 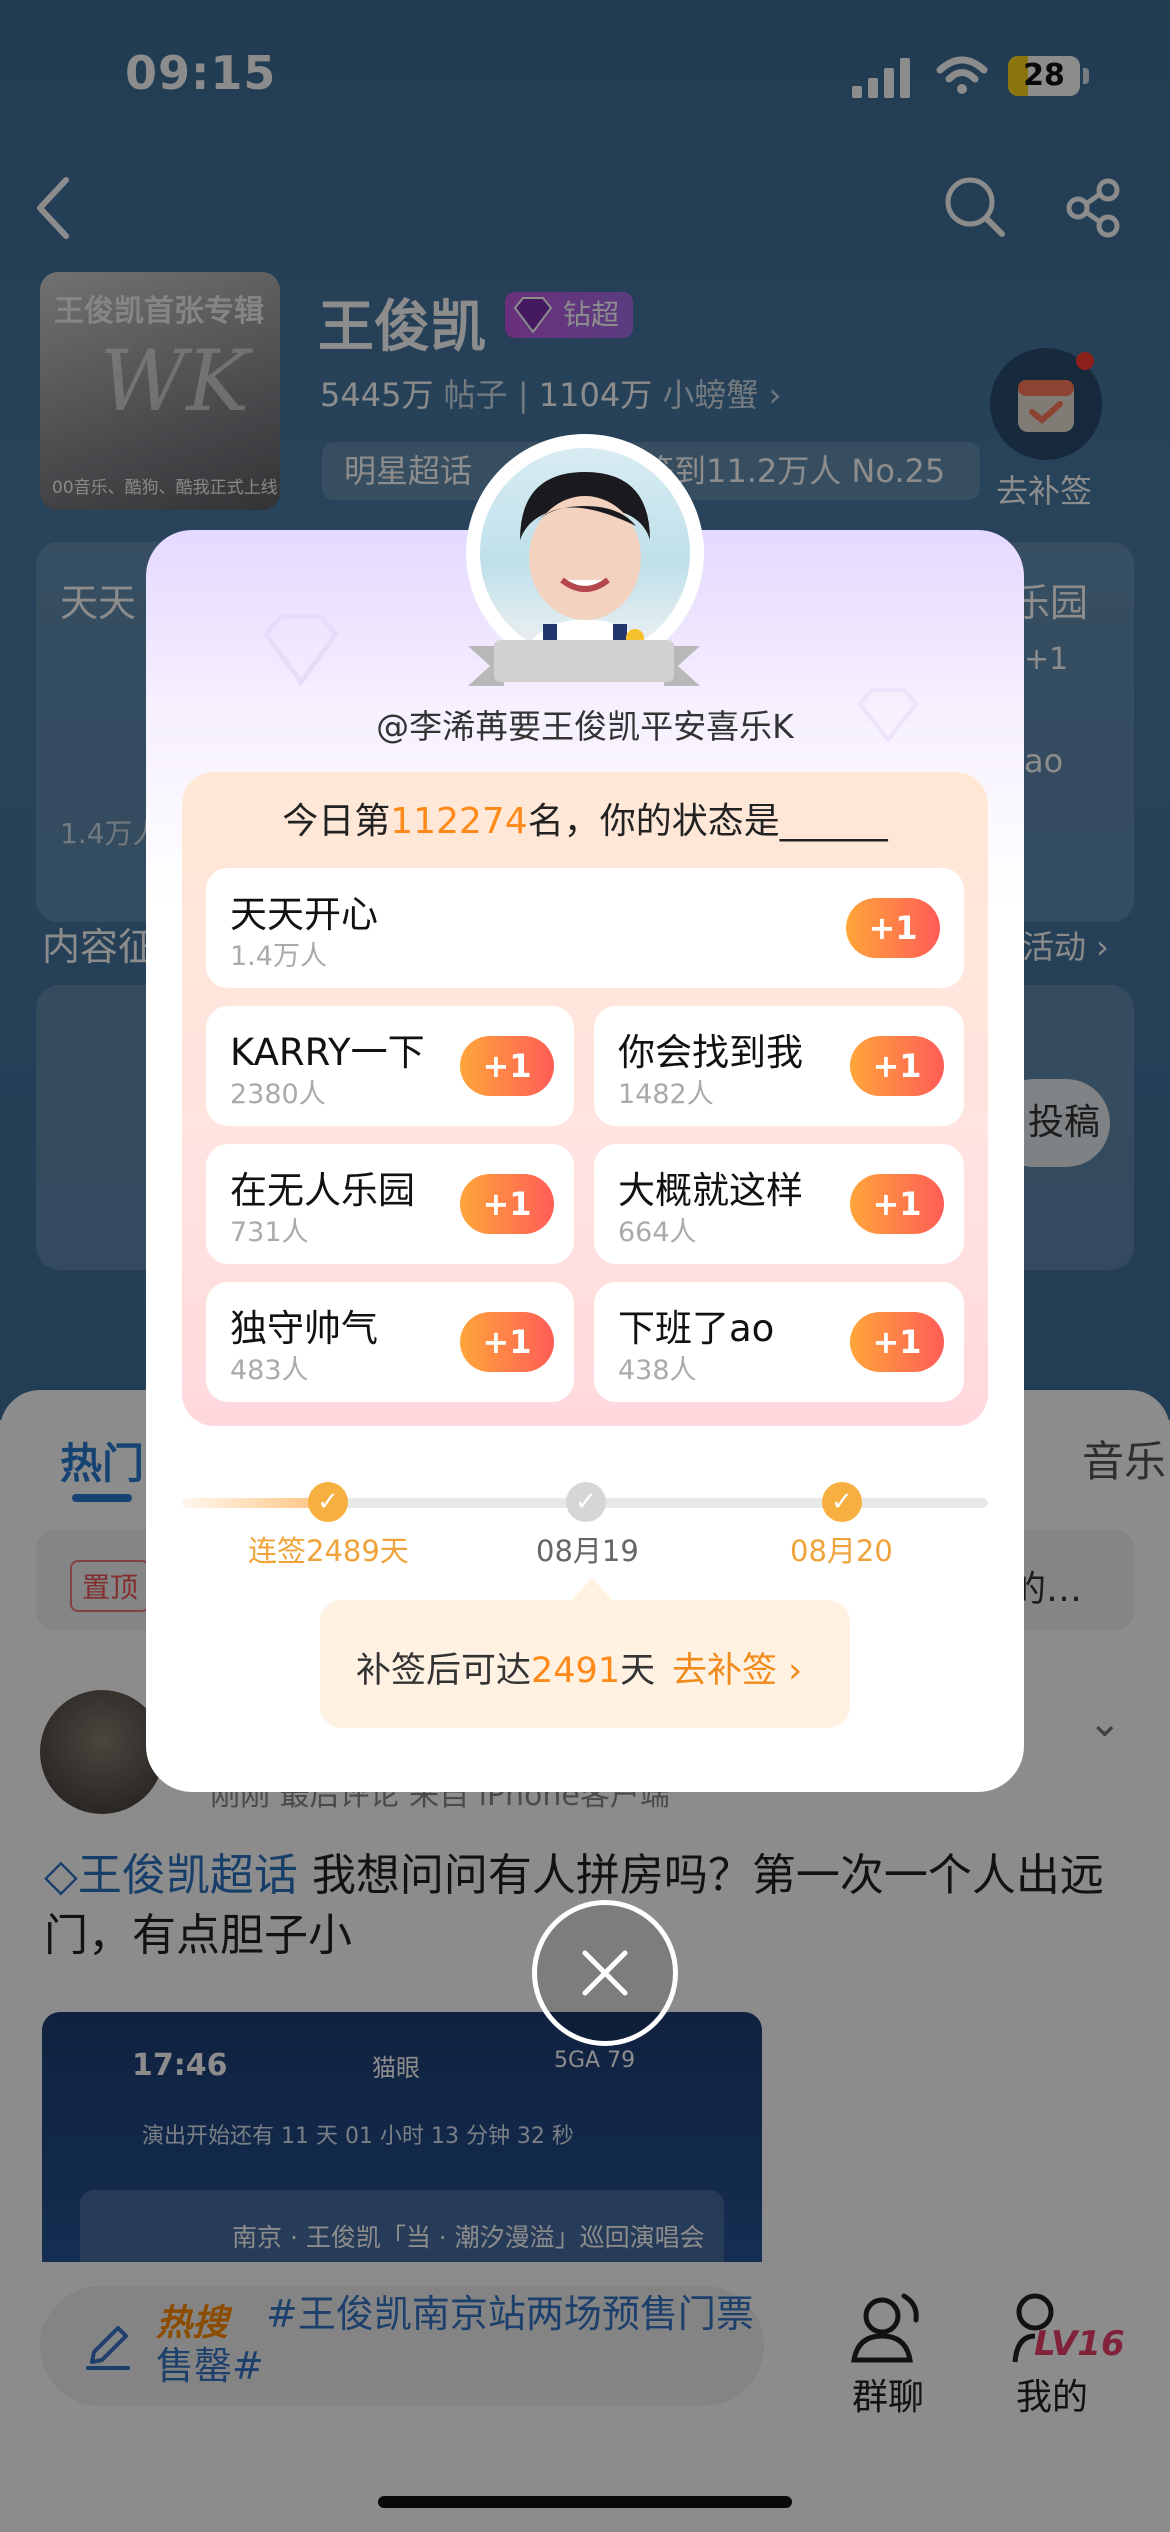 What do you see at coordinates (328, 1551) in the screenshot?
I see `streak-label: 连签2489天` at bounding box center [328, 1551].